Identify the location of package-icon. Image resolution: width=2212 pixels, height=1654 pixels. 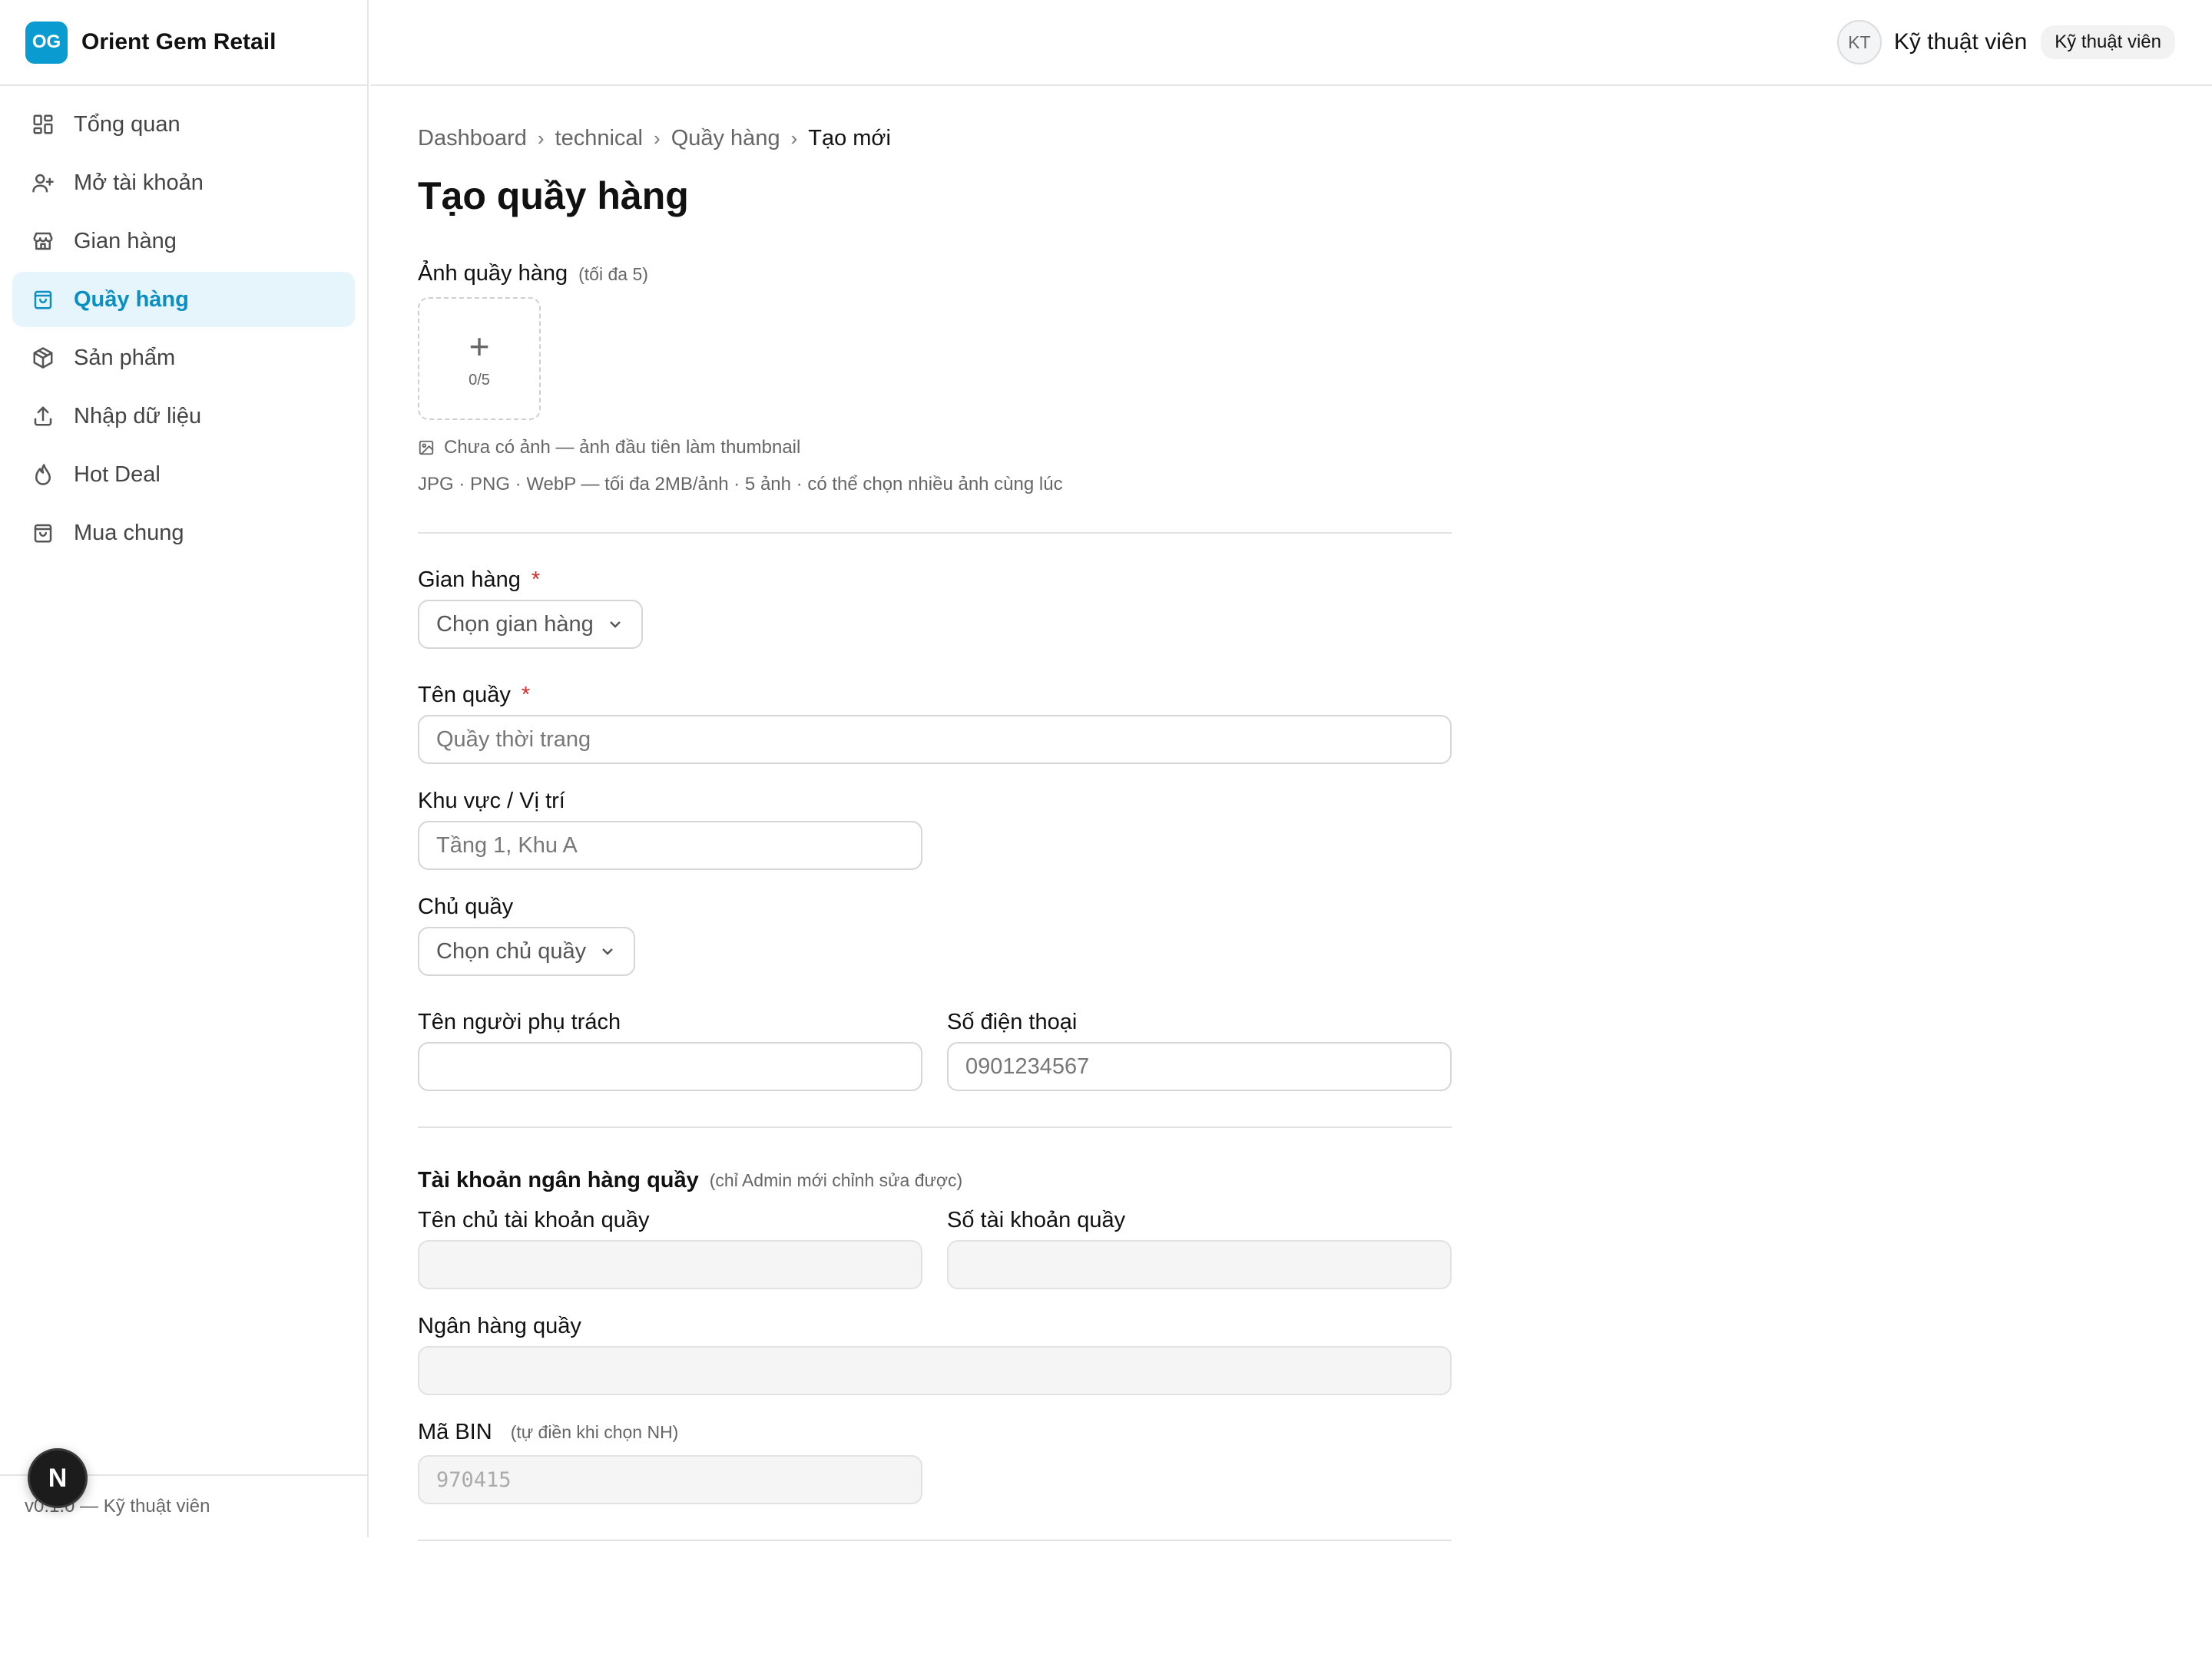
(43, 358).